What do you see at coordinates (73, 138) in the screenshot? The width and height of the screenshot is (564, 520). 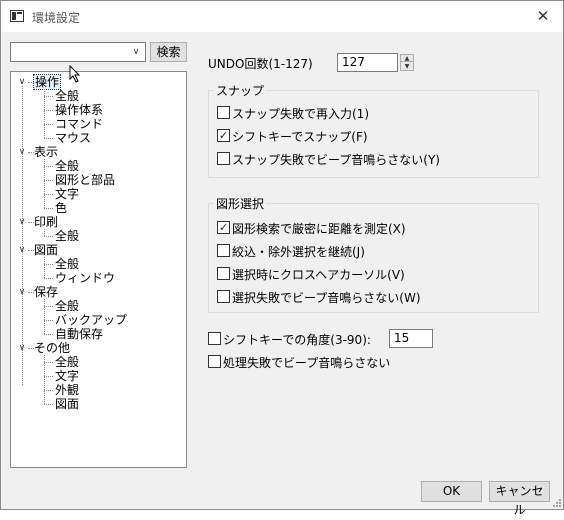 I see `tree-item: マウス` at bounding box center [73, 138].